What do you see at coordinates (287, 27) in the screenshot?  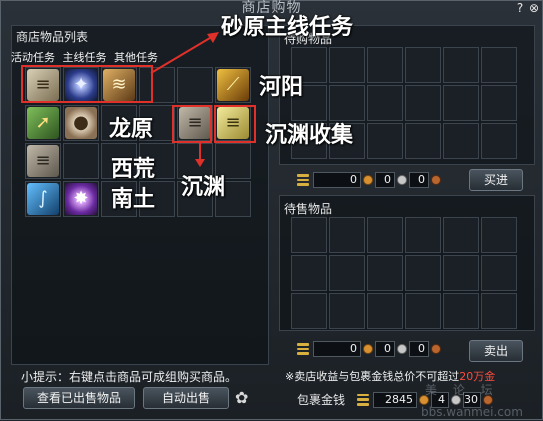 I see `annotation-main-quest: 砂原主线任务` at bounding box center [287, 27].